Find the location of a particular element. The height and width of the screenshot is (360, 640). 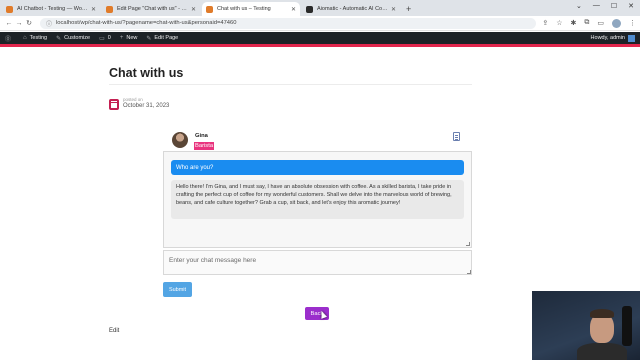

forward-arrow-icon: → is located at coordinates (19, 23).